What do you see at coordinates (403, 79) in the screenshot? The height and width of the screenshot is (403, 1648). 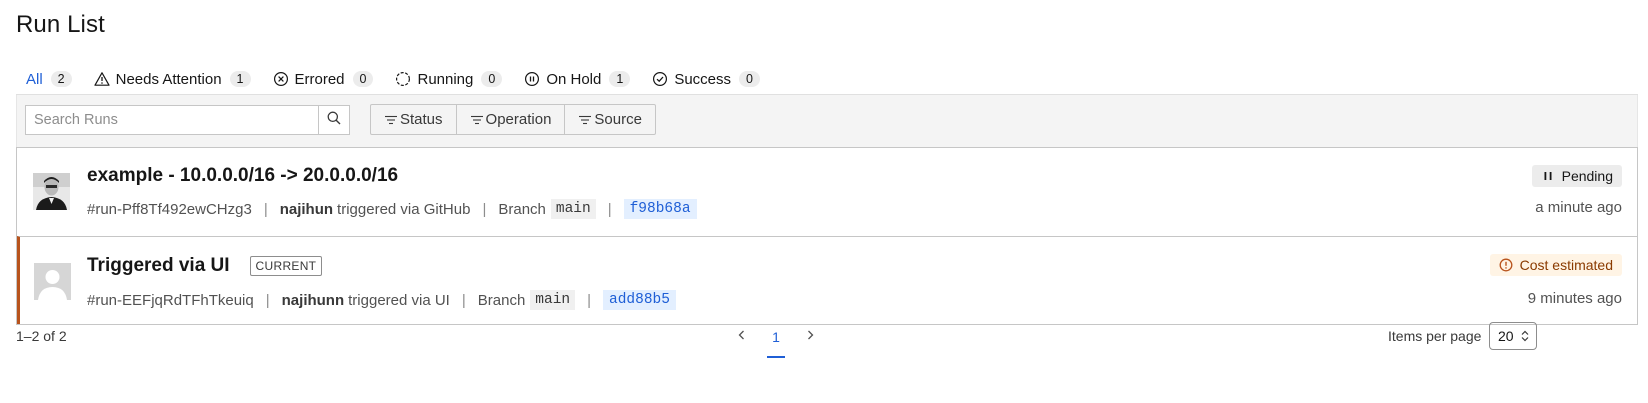 I see `running-circle-icon` at bounding box center [403, 79].